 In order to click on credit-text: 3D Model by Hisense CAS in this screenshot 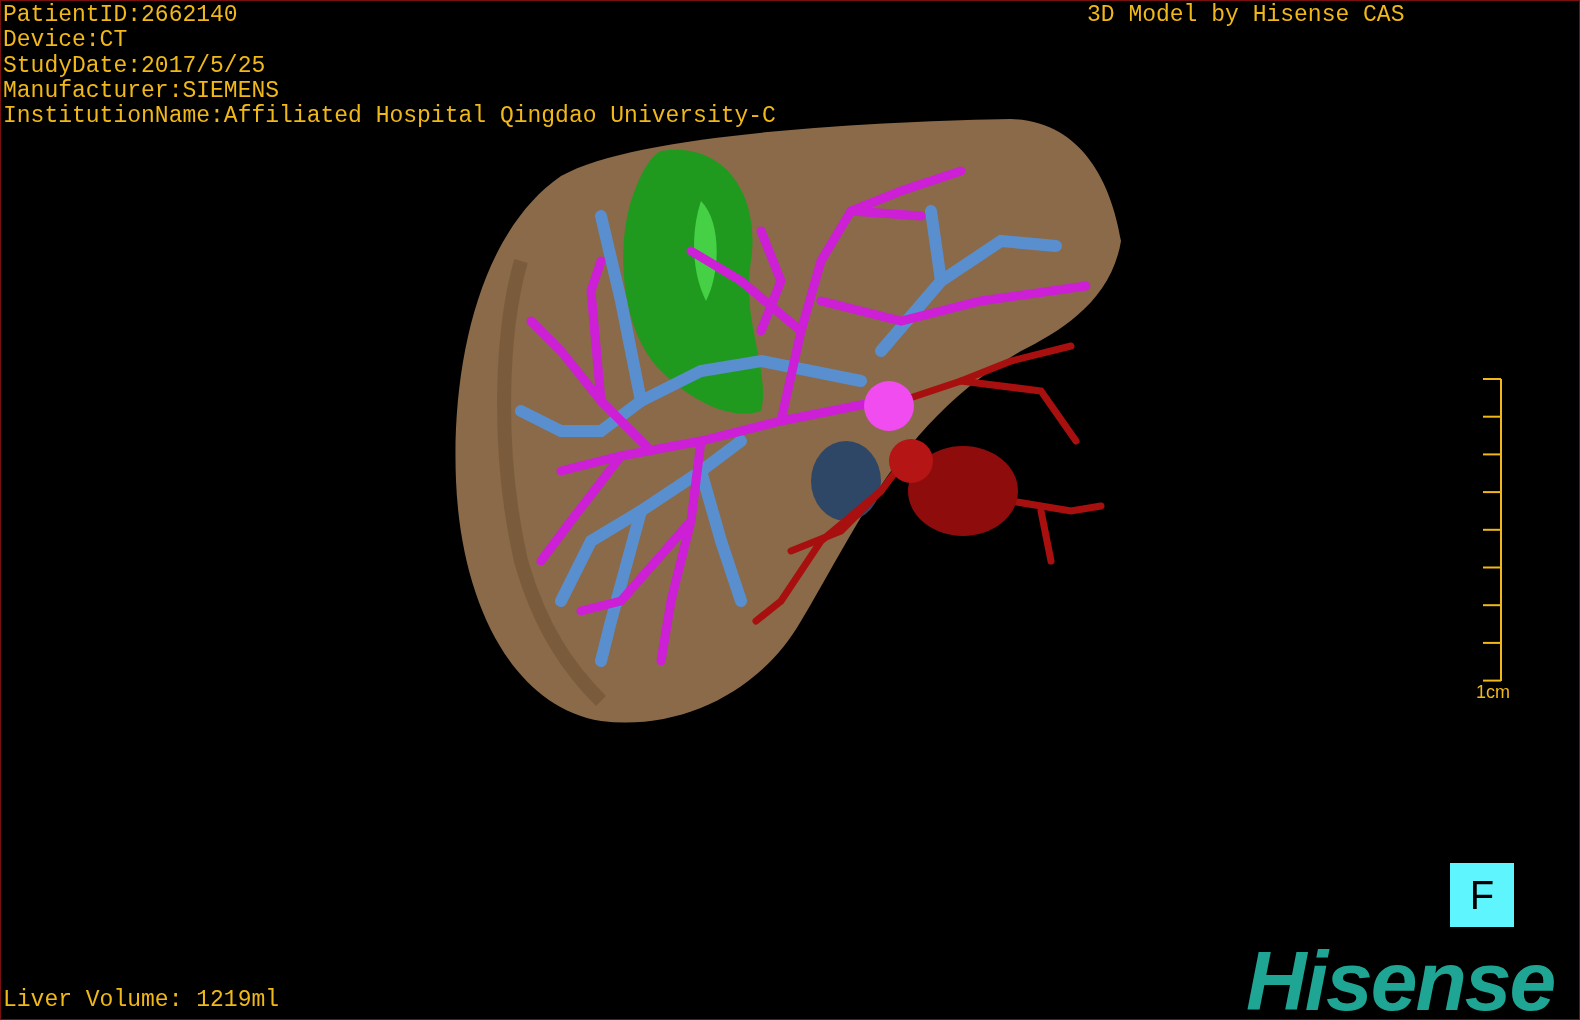, I will do `click(1246, 15)`.